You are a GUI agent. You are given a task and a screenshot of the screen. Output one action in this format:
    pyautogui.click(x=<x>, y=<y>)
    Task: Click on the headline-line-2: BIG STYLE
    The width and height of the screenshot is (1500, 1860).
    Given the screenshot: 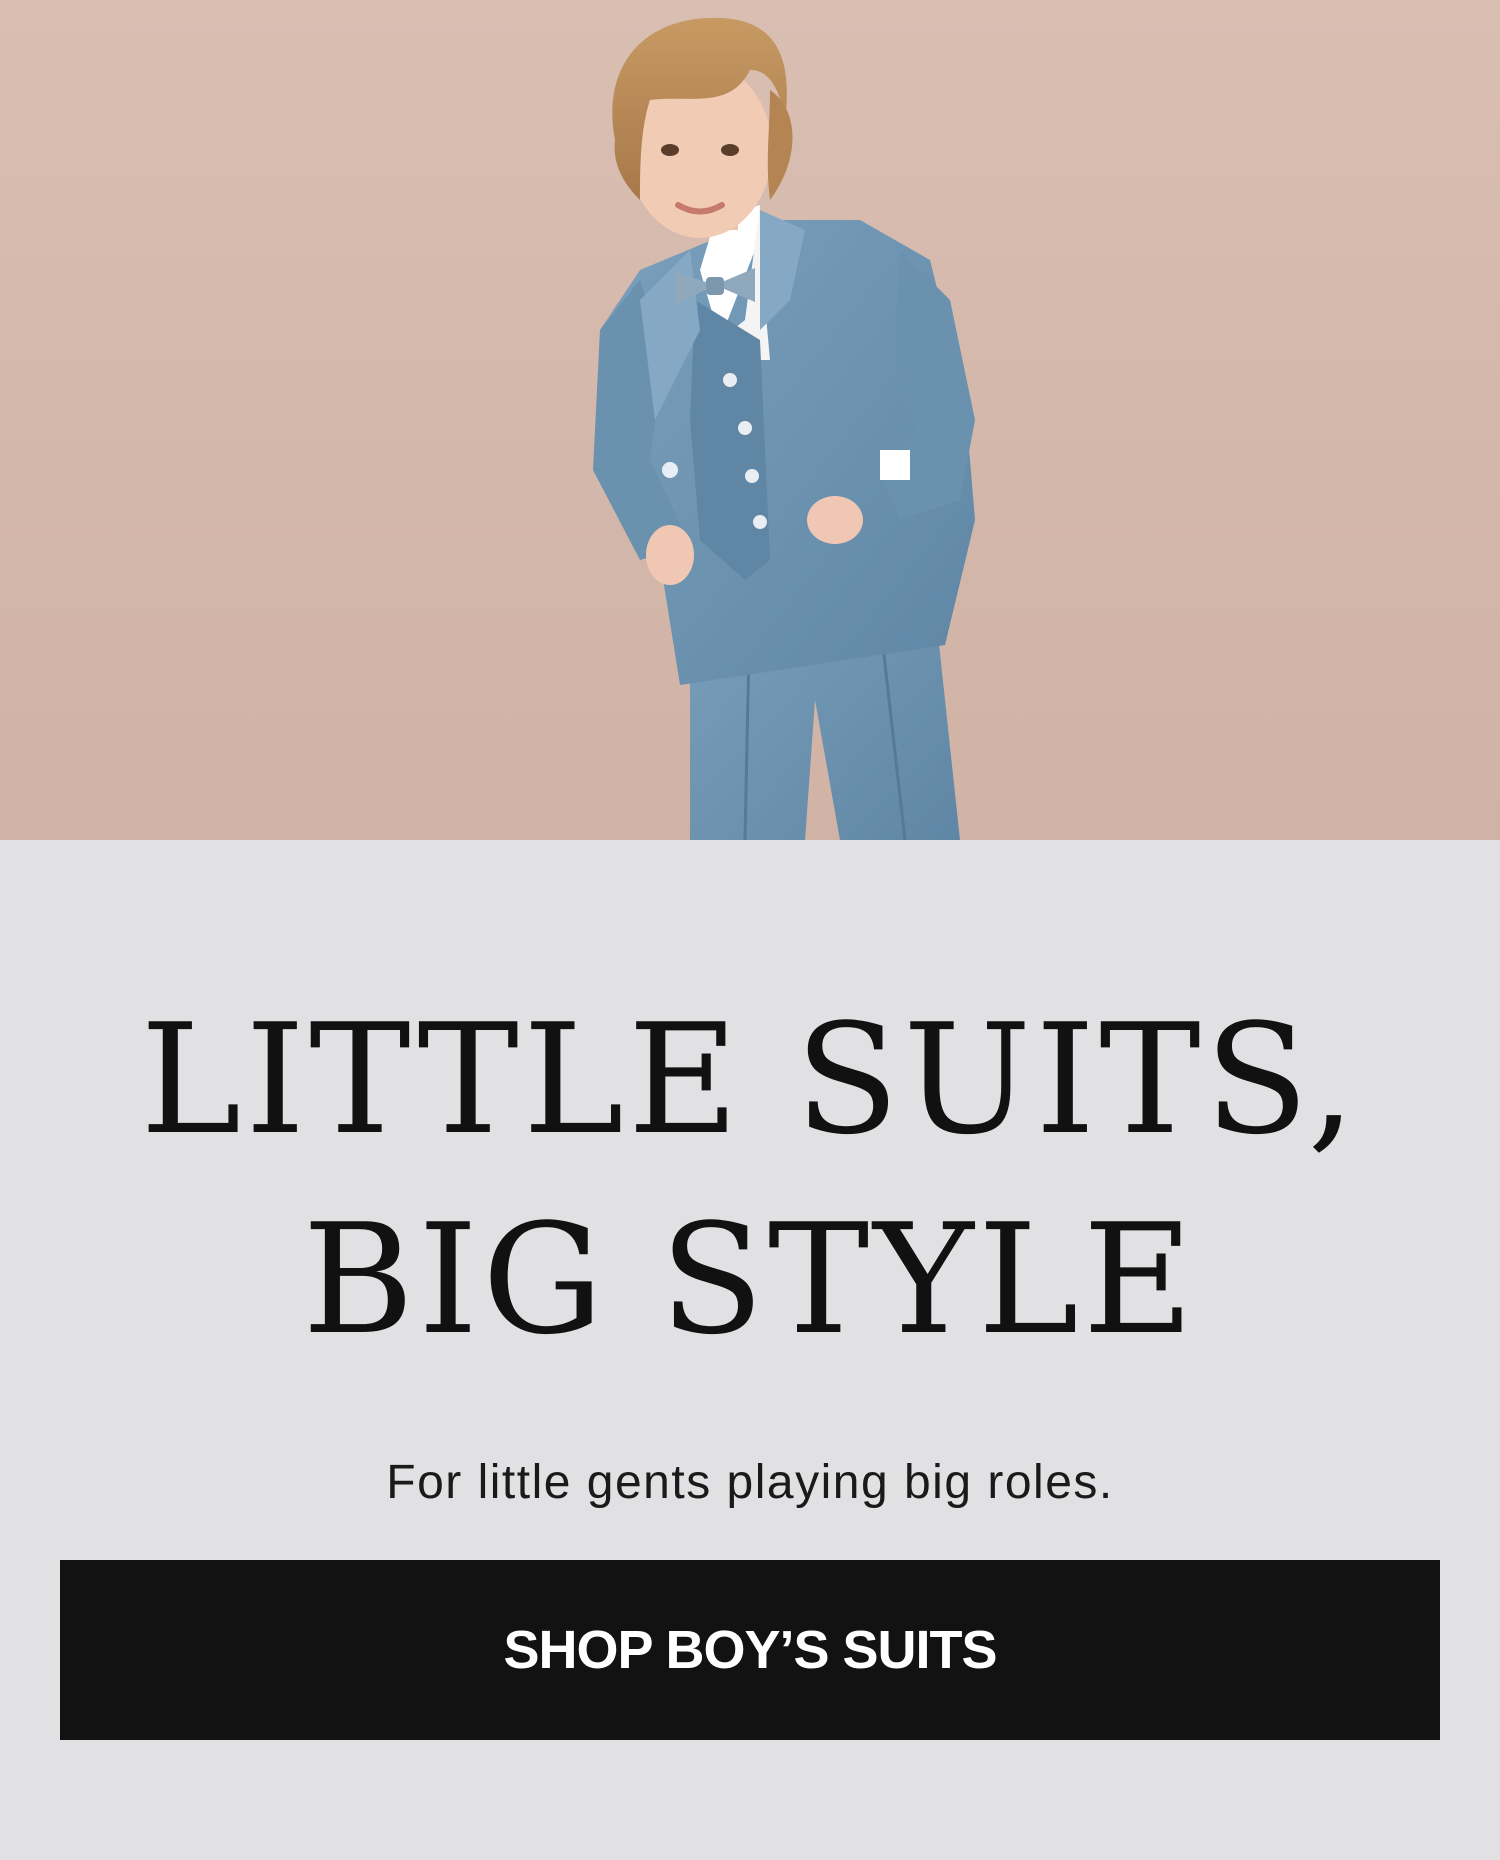 What is the action you would take?
    pyautogui.click(x=750, y=1279)
    